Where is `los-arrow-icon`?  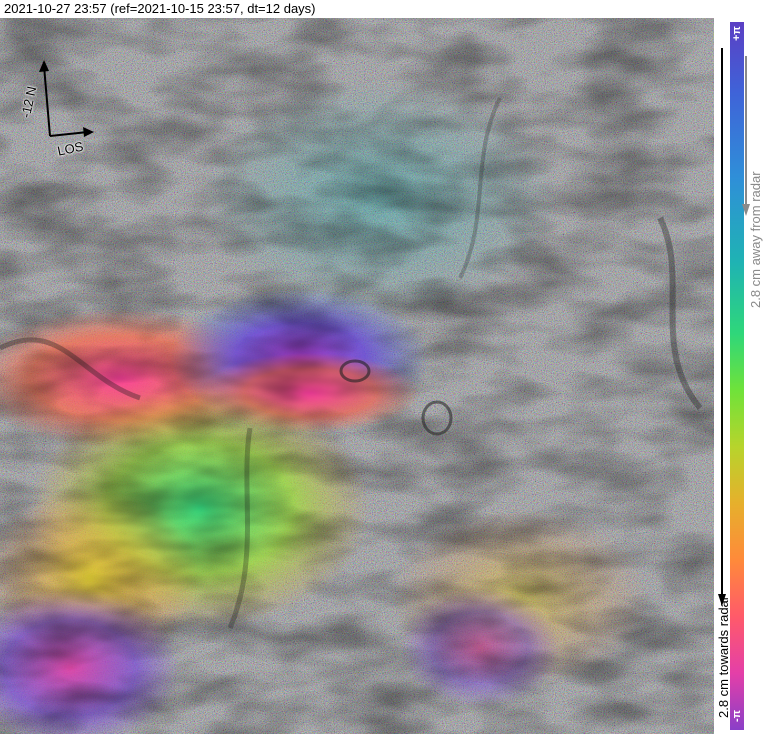
los-arrow-icon is located at coordinates (71, 132).